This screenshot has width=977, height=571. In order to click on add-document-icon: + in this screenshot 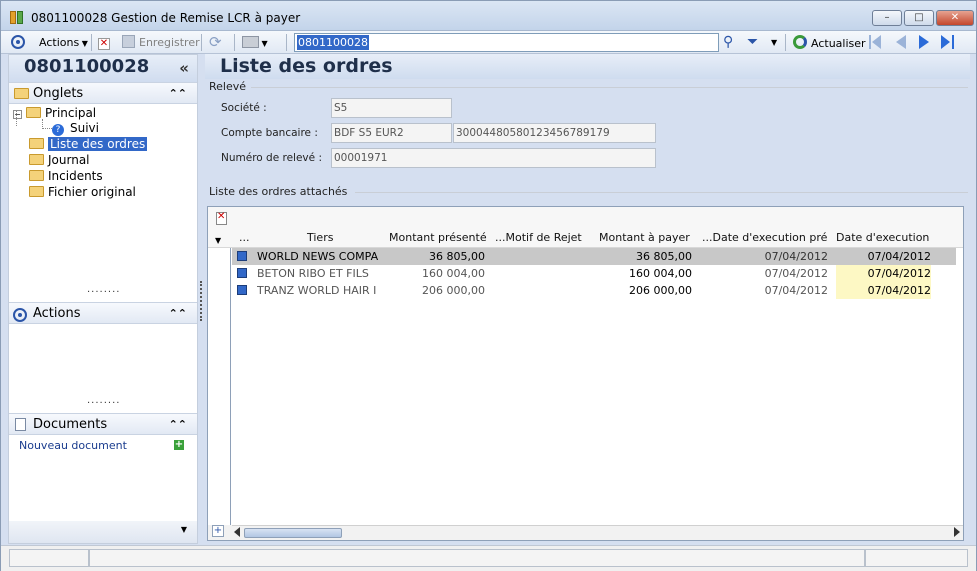, I will do `click(179, 445)`.